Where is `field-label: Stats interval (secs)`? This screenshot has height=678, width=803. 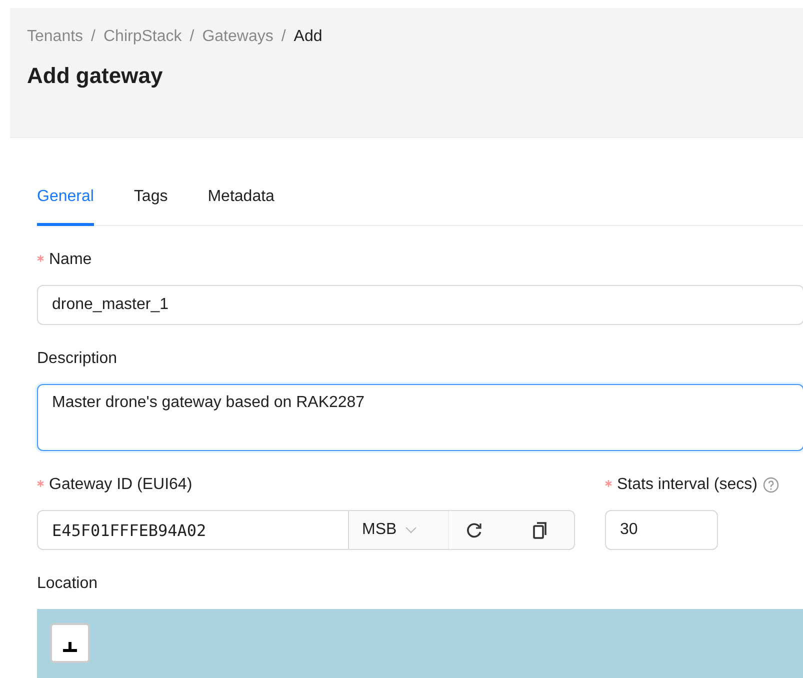
field-label: Stats interval (secs) is located at coordinates (687, 485).